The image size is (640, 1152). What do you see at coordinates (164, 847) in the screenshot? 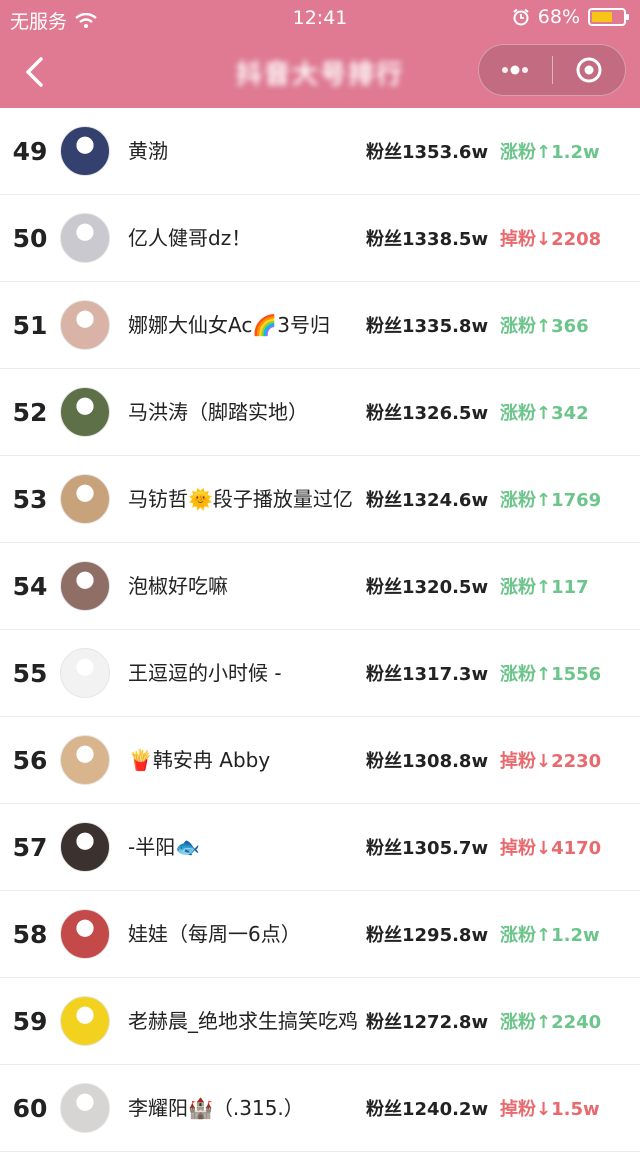
I see `account-name: -半阳🐟` at bounding box center [164, 847].